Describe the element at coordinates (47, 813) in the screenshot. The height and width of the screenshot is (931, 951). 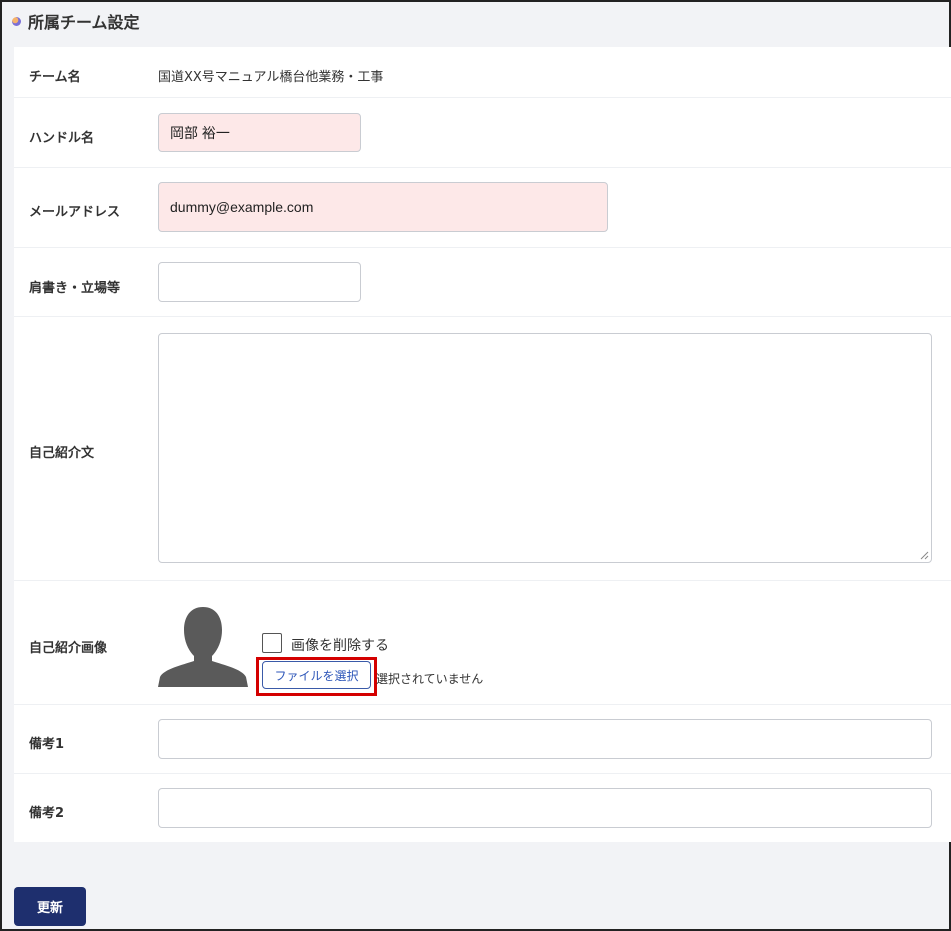
I see `note2-label: 備考2` at that location.